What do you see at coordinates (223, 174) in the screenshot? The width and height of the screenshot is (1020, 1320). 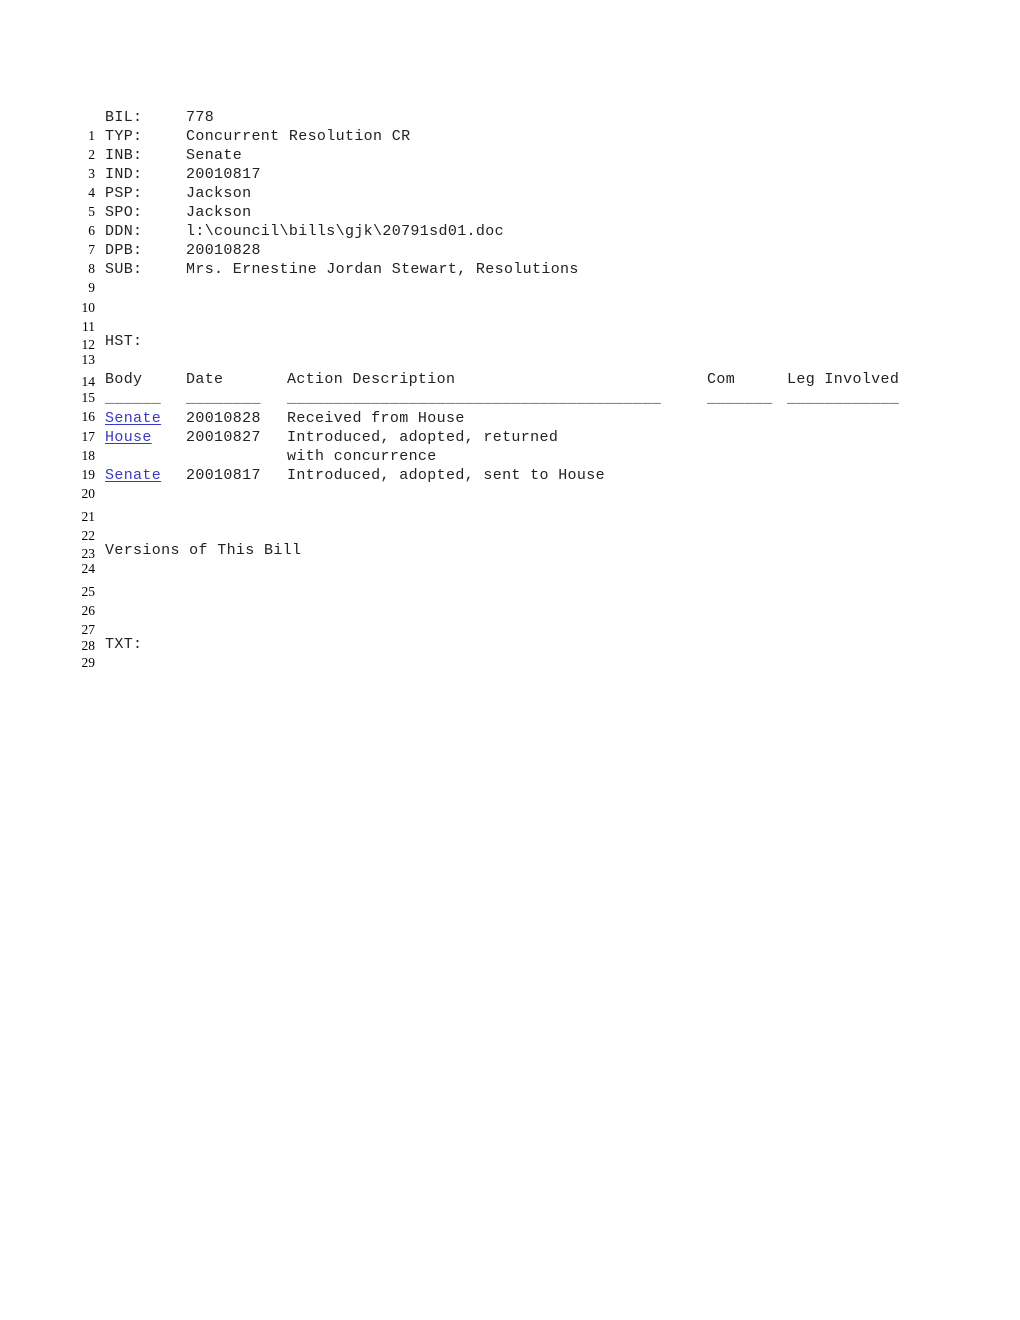 I see `field-value-ind: 20010817` at bounding box center [223, 174].